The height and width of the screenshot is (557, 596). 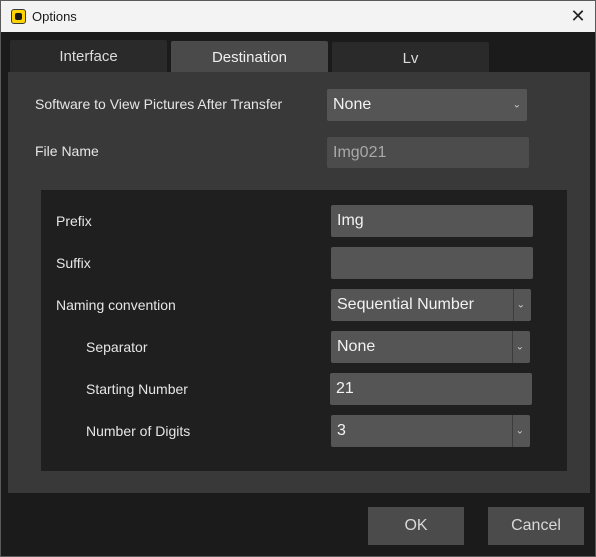 What do you see at coordinates (67, 151) in the screenshot?
I see `file-name-label: File Name` at bounding box center [67, 151].